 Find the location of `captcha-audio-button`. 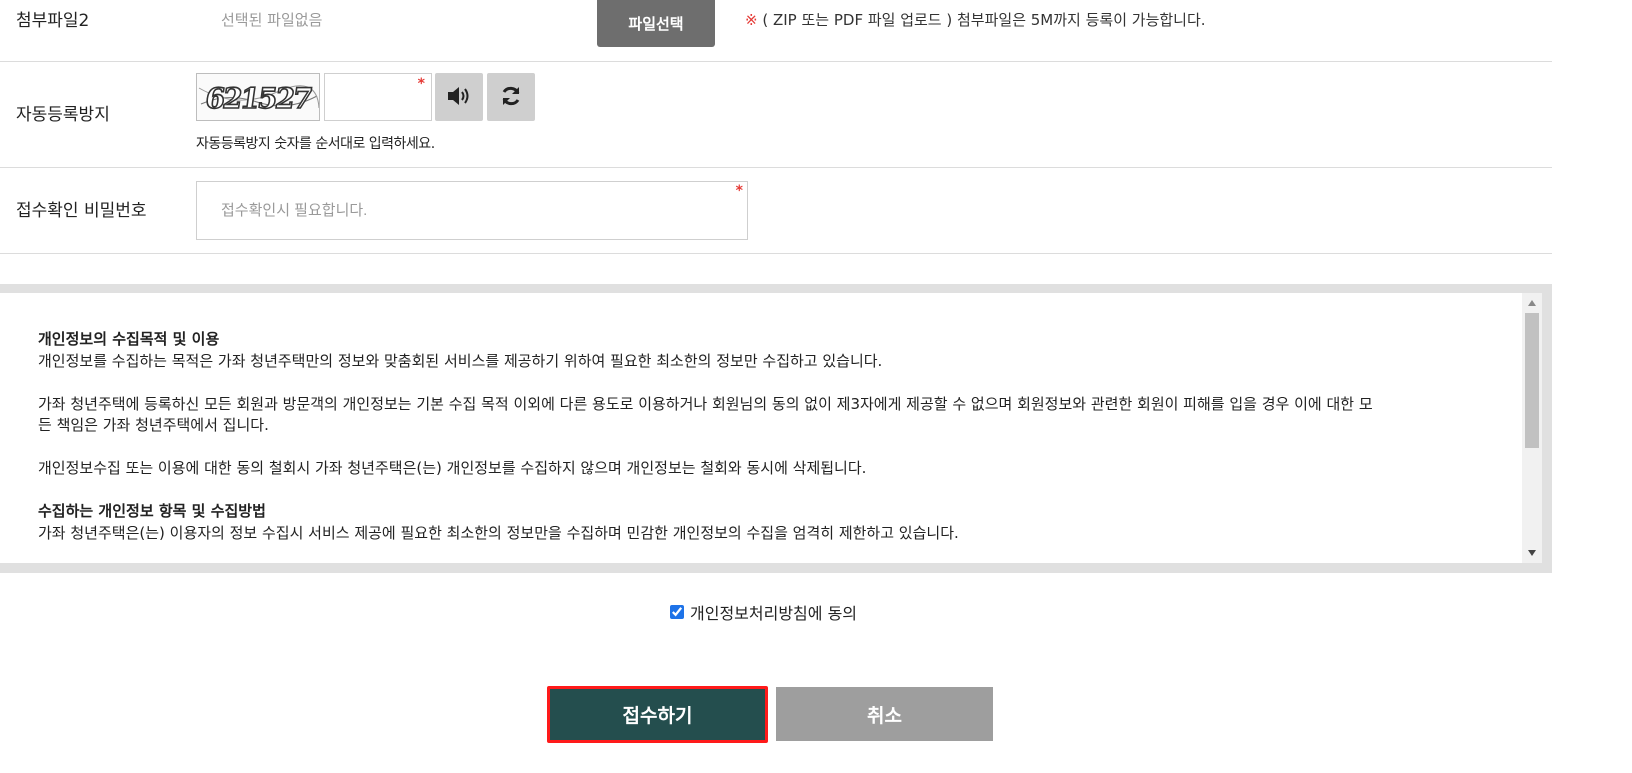

captcha-audio-button is located at coordinates (459, 97).